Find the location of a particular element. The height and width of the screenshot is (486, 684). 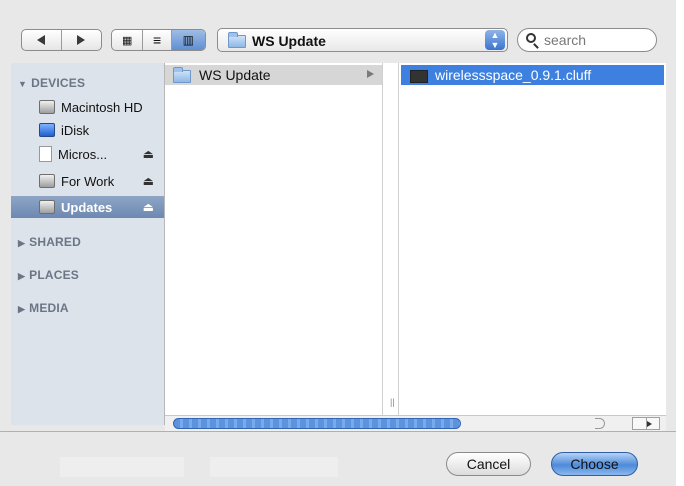

back-arrow-icon is located at coordinates (41, 40).